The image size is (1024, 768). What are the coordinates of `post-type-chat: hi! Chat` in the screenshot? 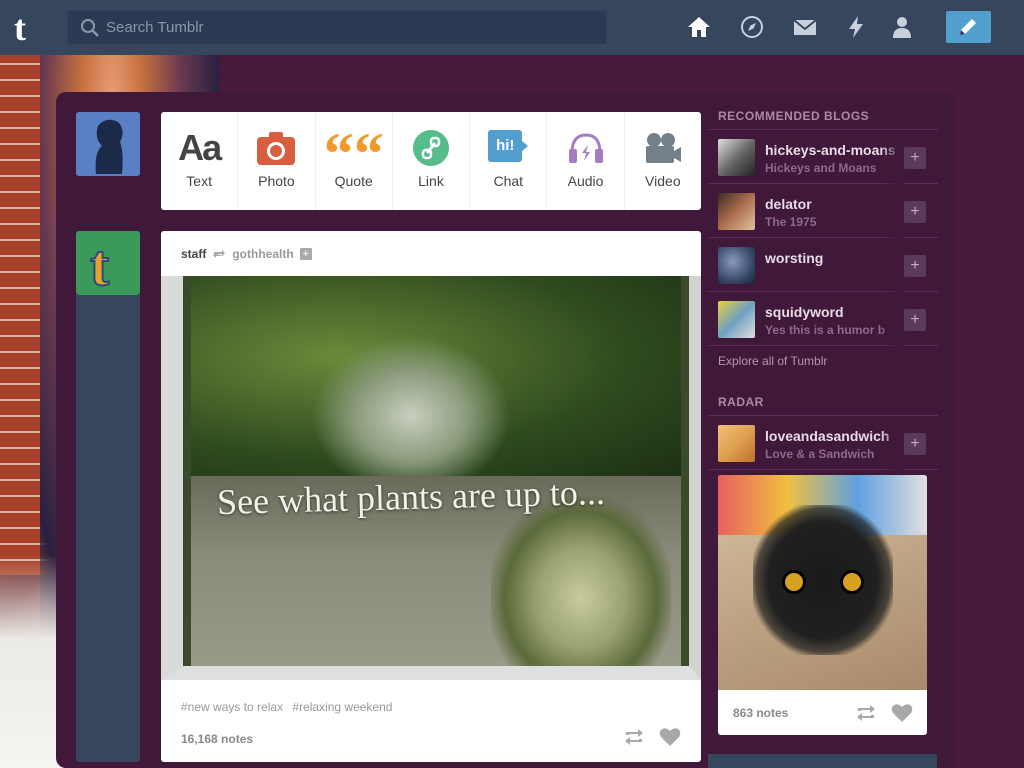 It's located at (509, 161).